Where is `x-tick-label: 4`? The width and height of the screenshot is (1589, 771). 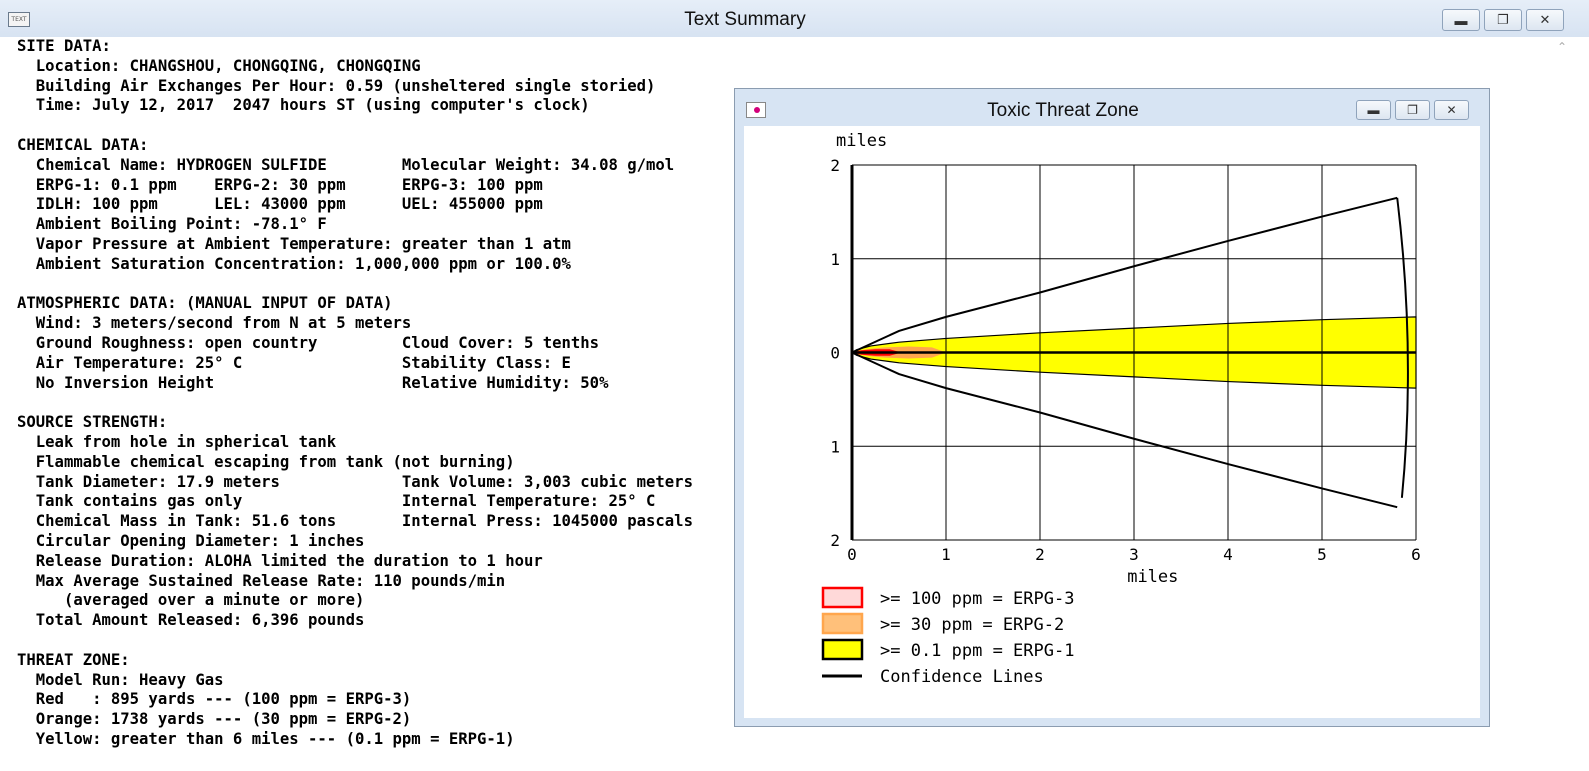
x-tick-label: 4 is located at coordinates (1228, 554).